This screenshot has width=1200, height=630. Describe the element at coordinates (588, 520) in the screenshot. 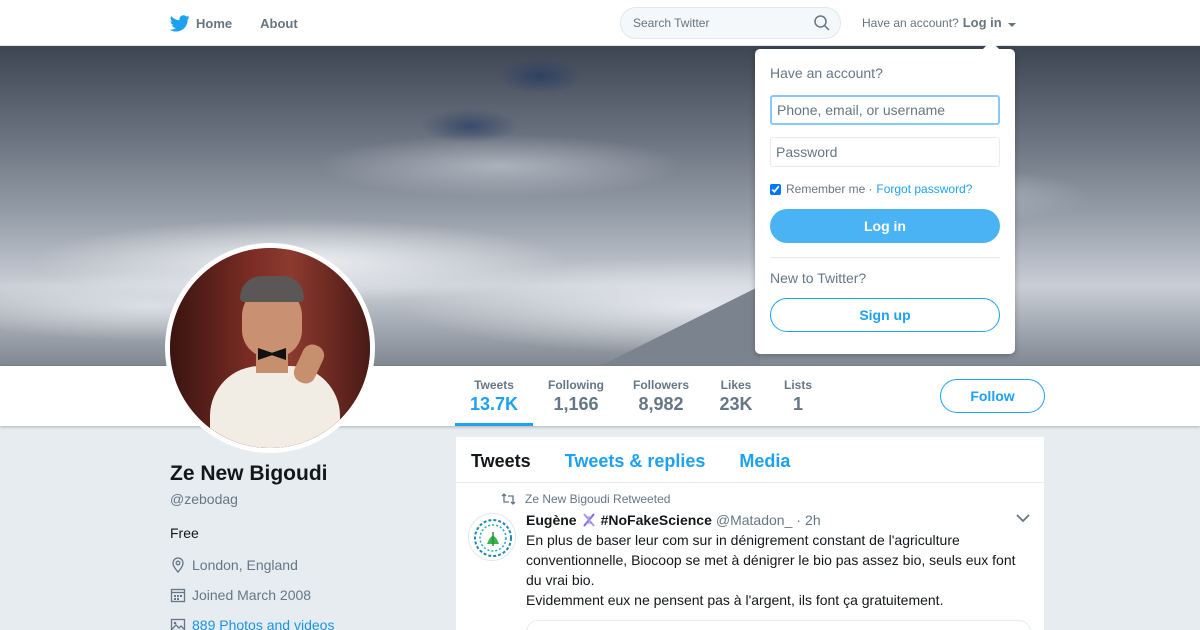

I see `dna-icon` at that location.